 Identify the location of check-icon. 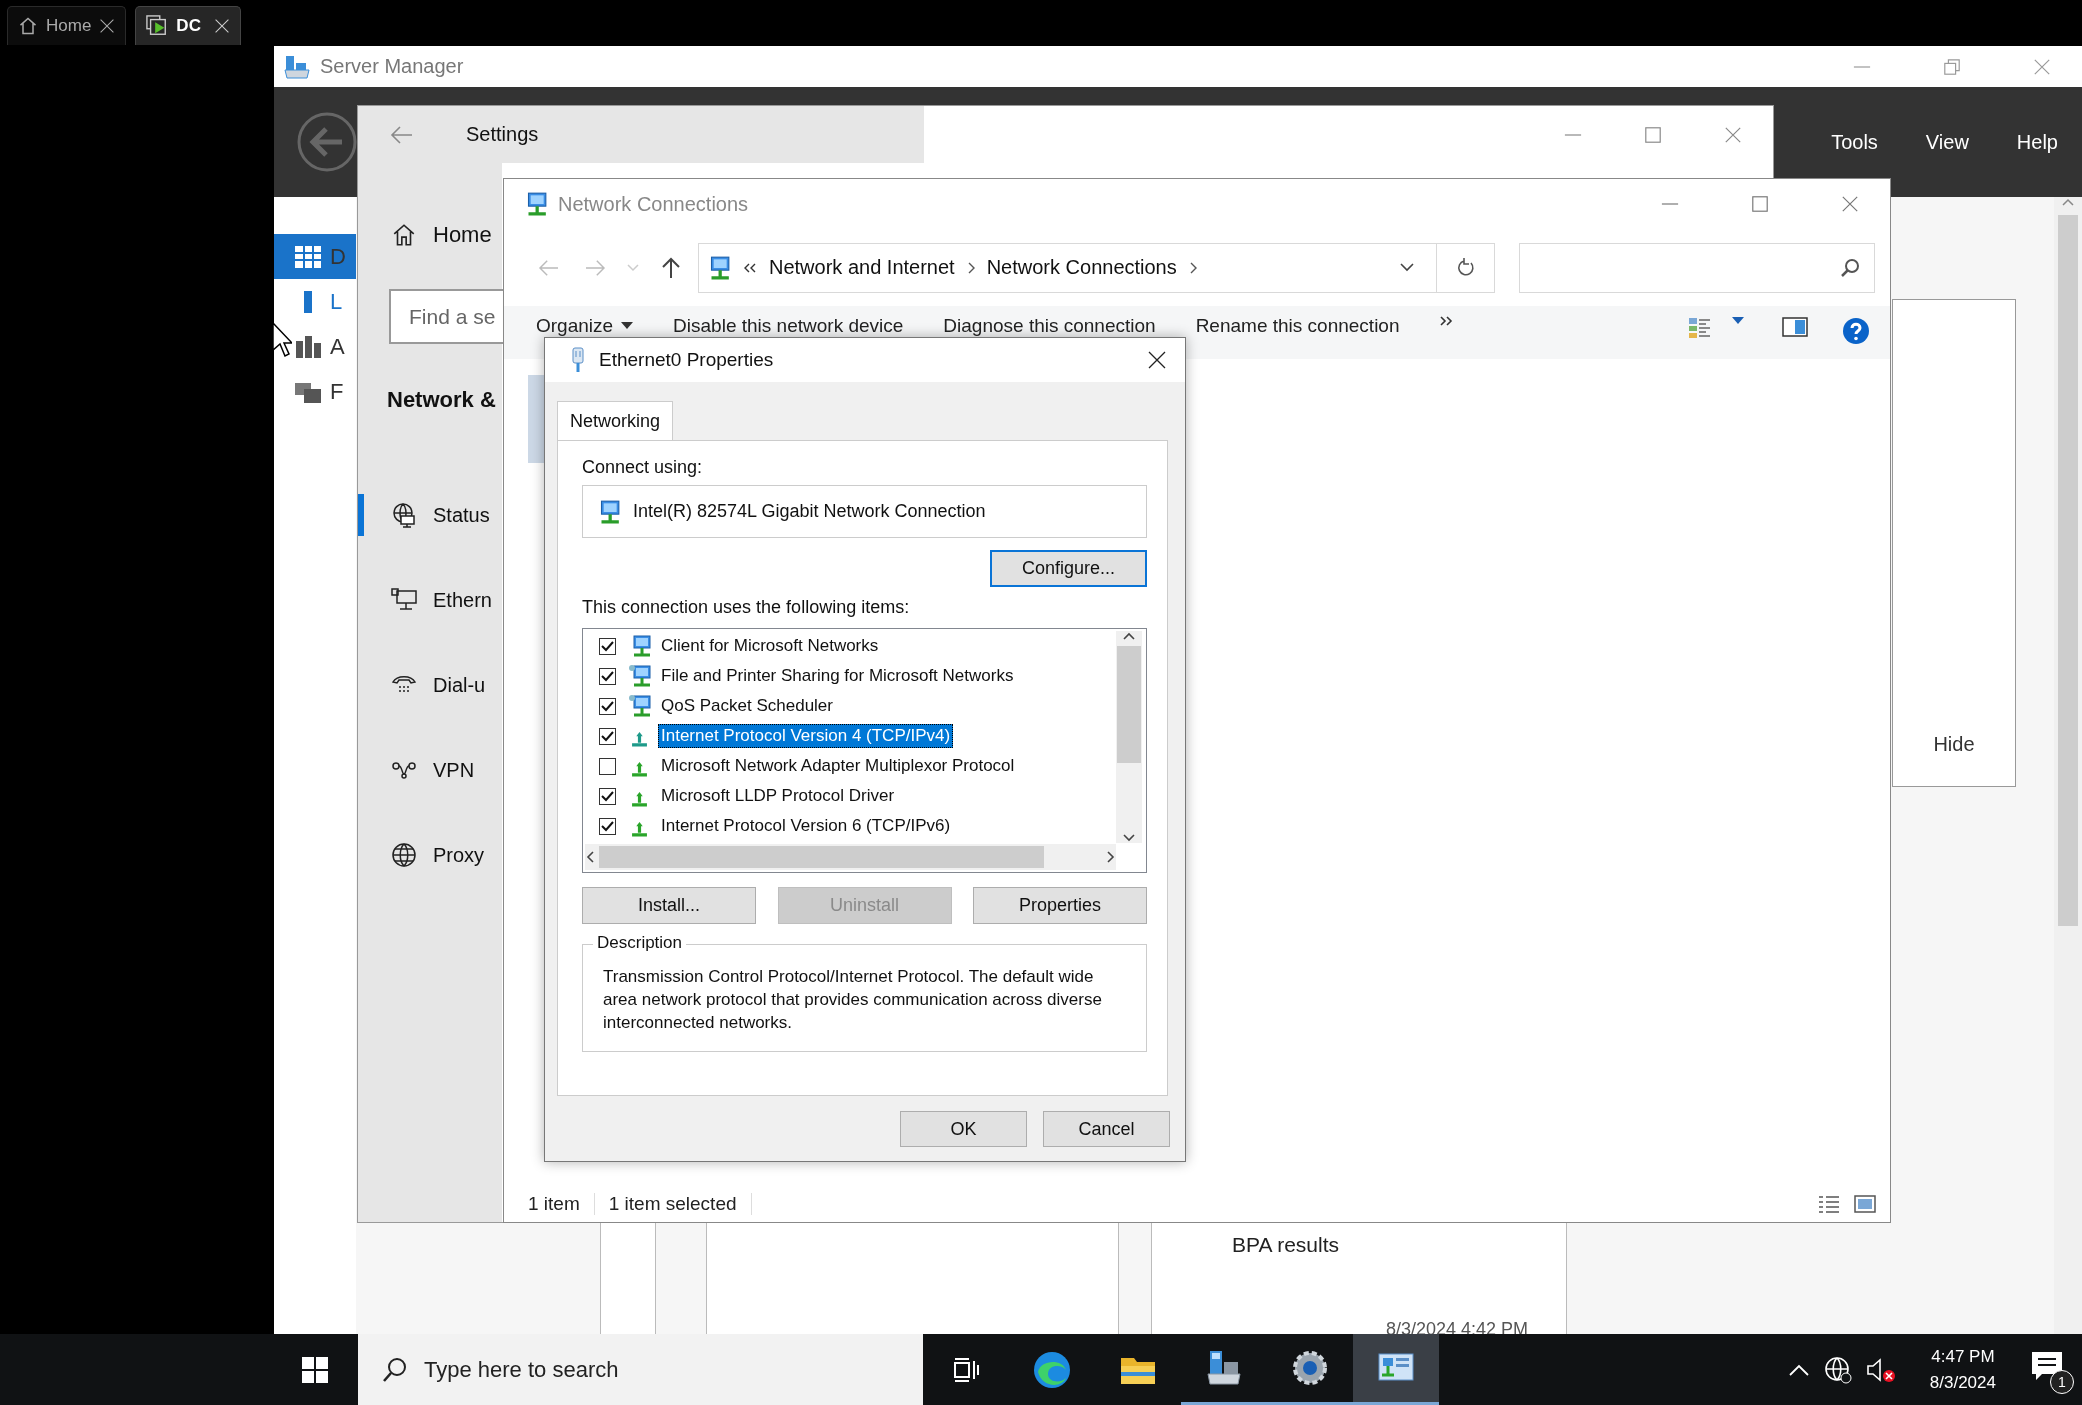
(607, 676).